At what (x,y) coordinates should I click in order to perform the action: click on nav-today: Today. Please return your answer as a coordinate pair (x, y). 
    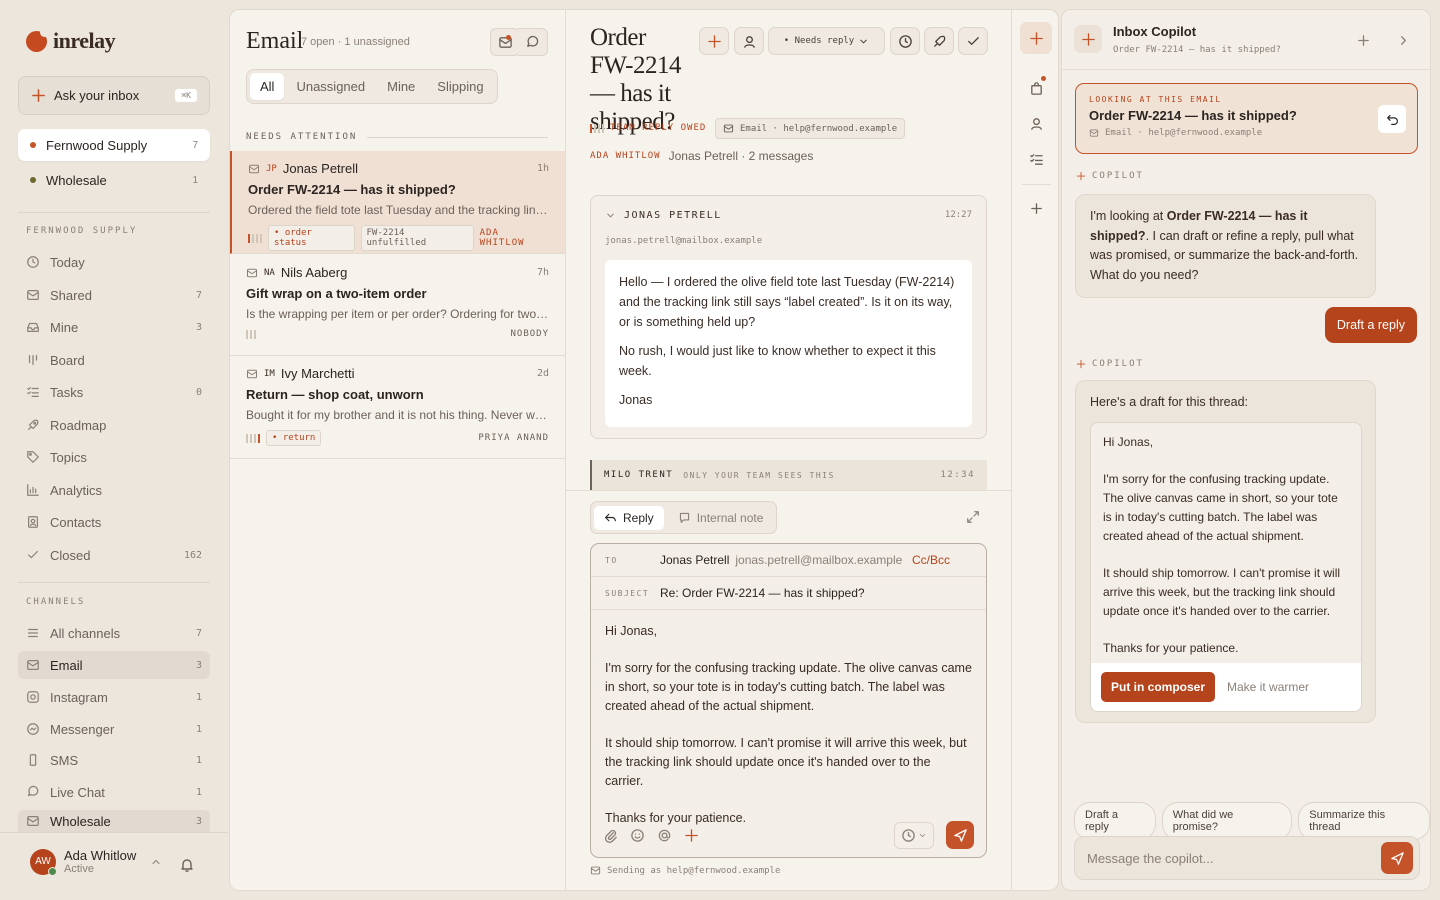
    Looking at the image, I should click on (114, 262).